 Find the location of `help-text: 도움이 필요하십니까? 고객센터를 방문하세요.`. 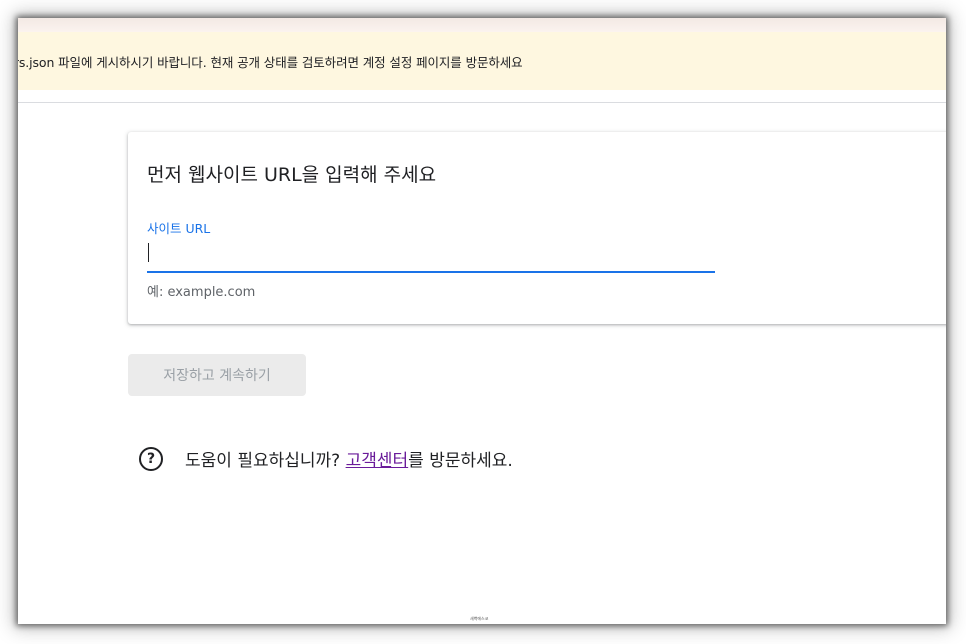

help-text: 도움이 필요하십니까? 고객센터를 방문하세요. is located at coordinates (349, 458).